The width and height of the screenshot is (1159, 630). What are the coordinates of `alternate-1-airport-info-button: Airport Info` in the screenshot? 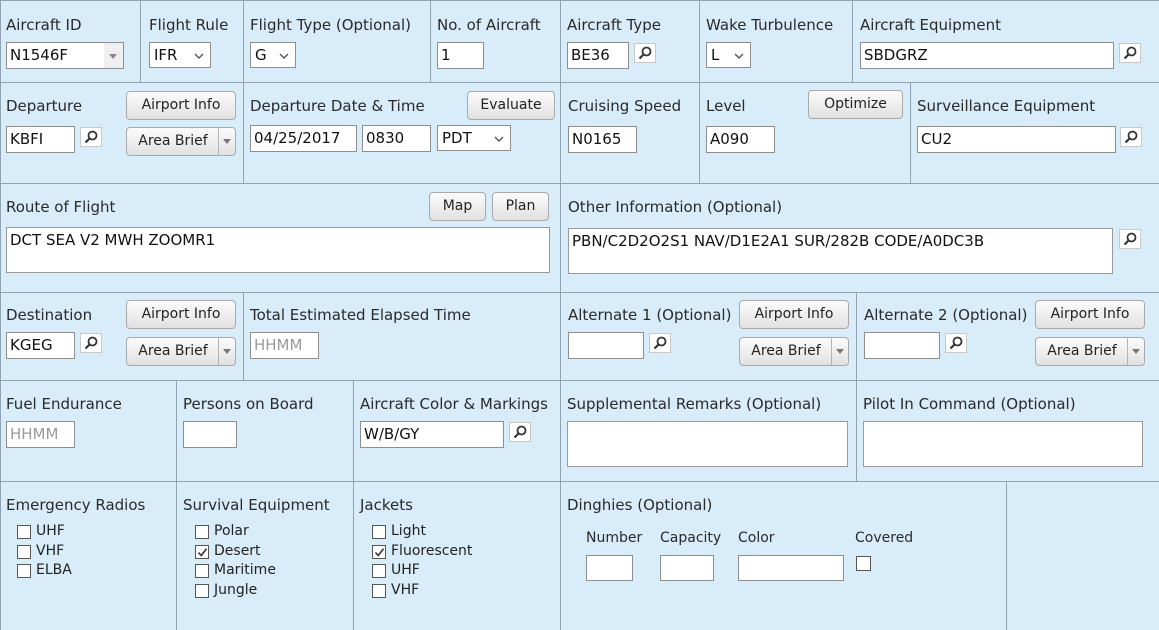 It's located at (794, 314).